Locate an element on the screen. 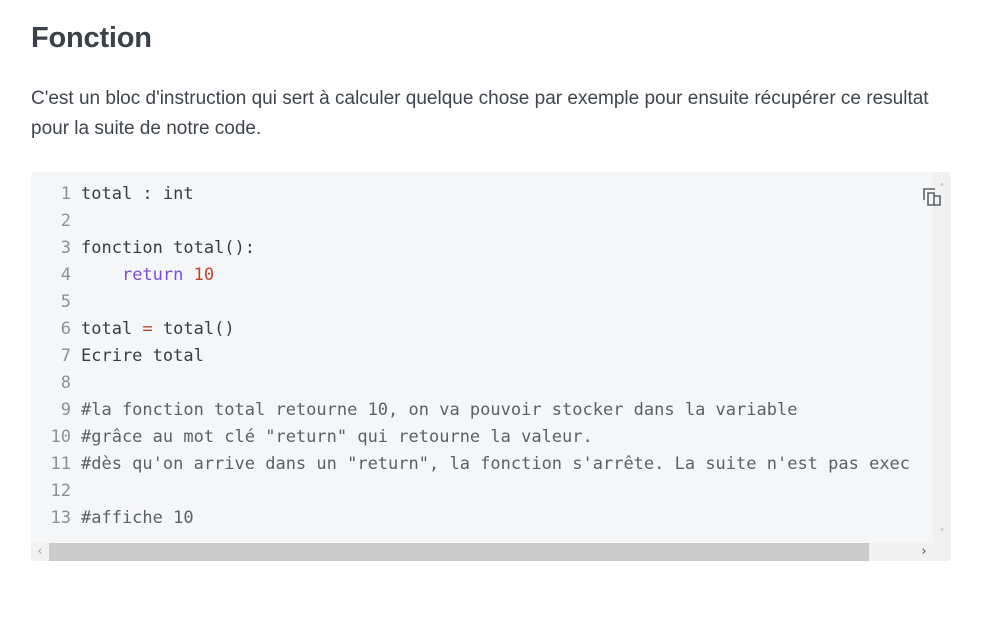 Image resolution: width=1000 pixels, height=619 pixels. code-token: fonction total(): is located at coordinates (168, 248).